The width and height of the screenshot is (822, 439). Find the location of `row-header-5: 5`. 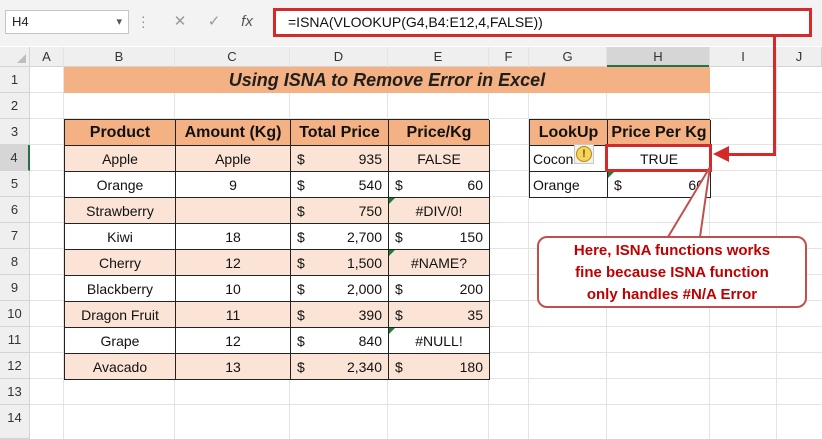

row-header-5: 5 is located at coordinates (15, 184).